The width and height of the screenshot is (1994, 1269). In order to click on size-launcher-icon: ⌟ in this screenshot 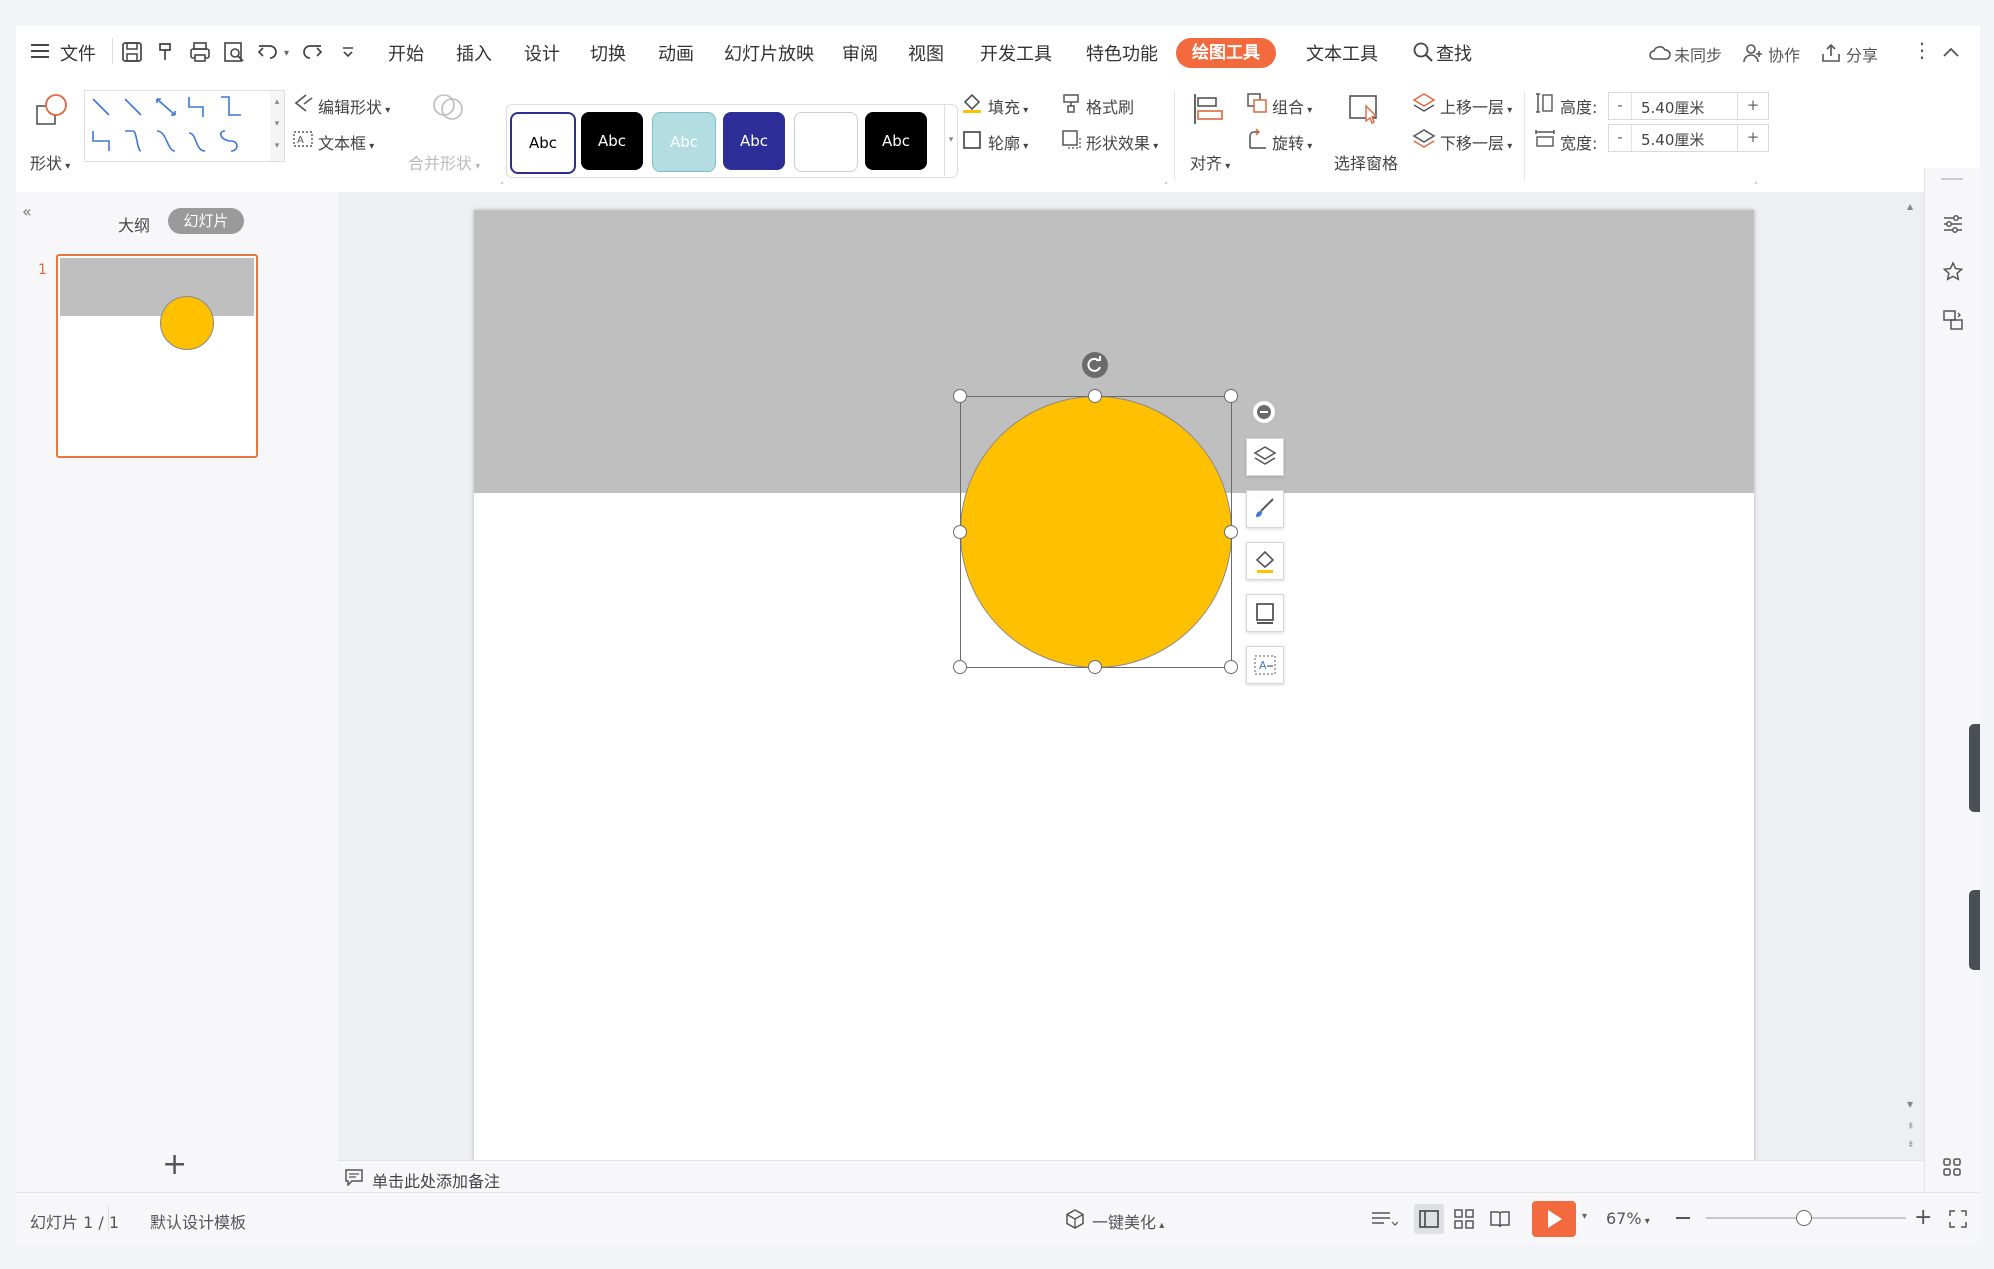, I will do `click(1756, 180)`.